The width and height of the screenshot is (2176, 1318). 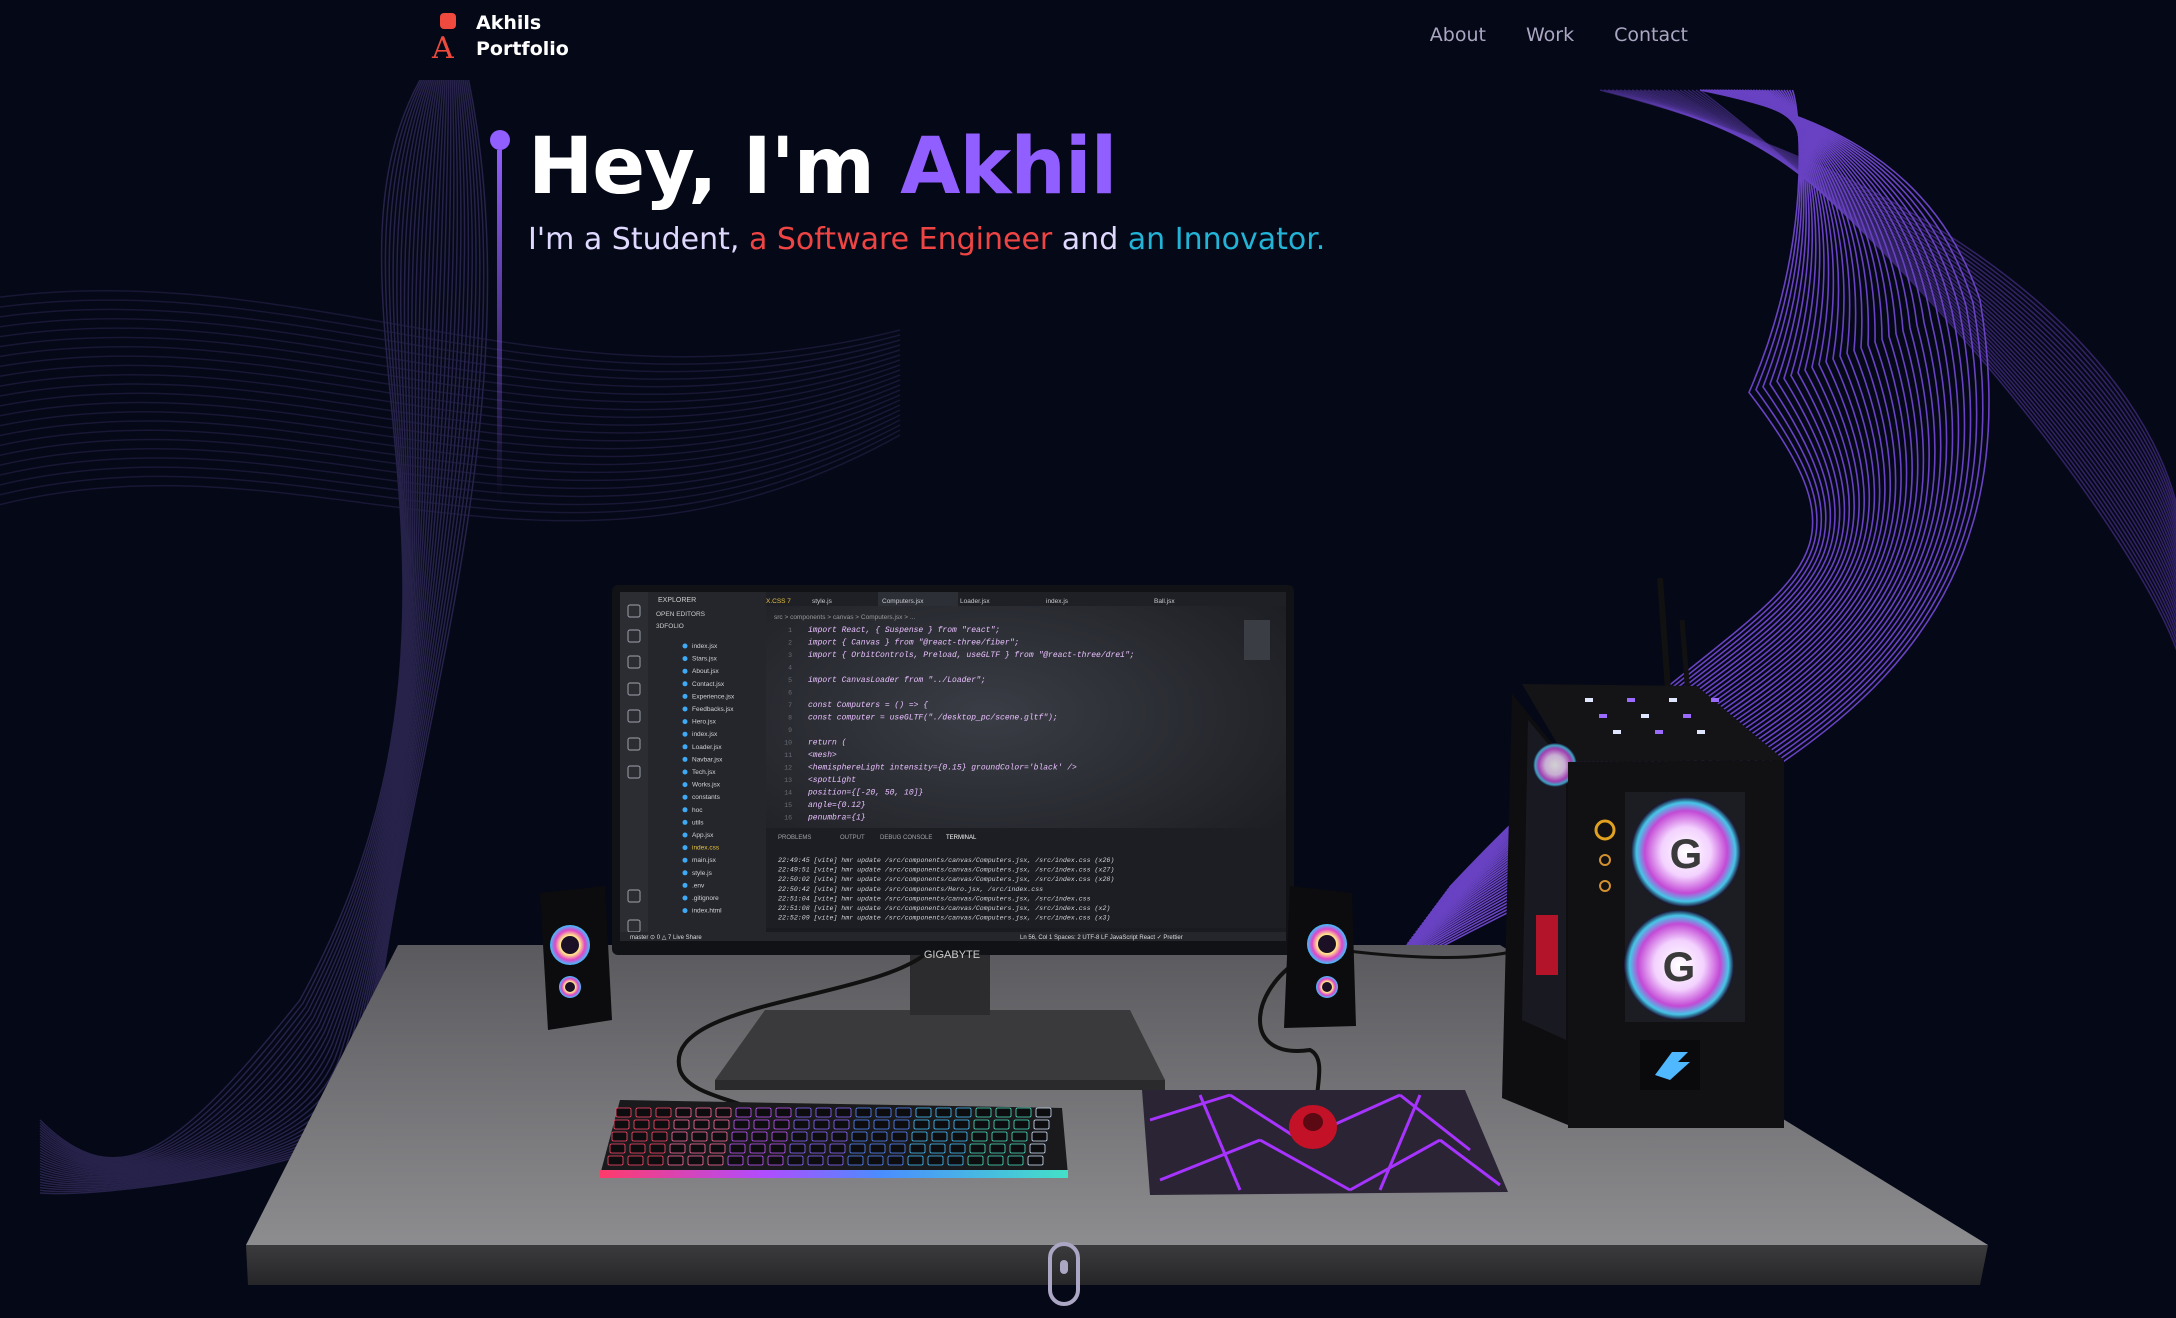 What do you see at coordinates (940, 1085) in the screenshot?
I see `monitor-stand-base-front` at bounding box center [940, 1085].